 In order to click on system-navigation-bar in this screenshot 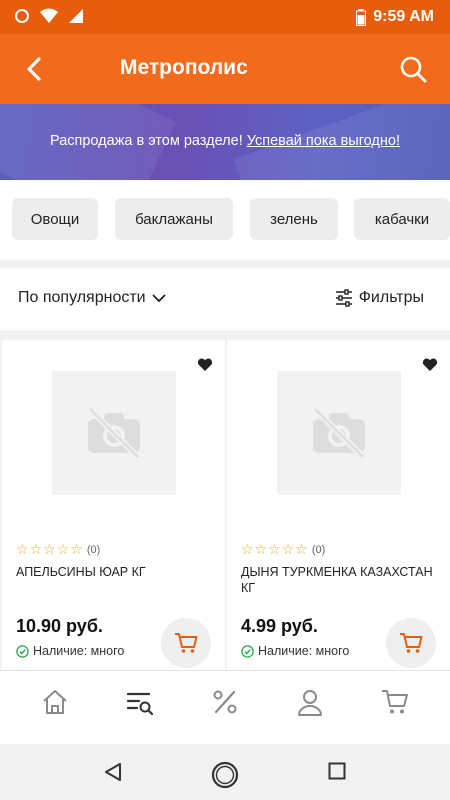, I will do `click(225, 772)`.